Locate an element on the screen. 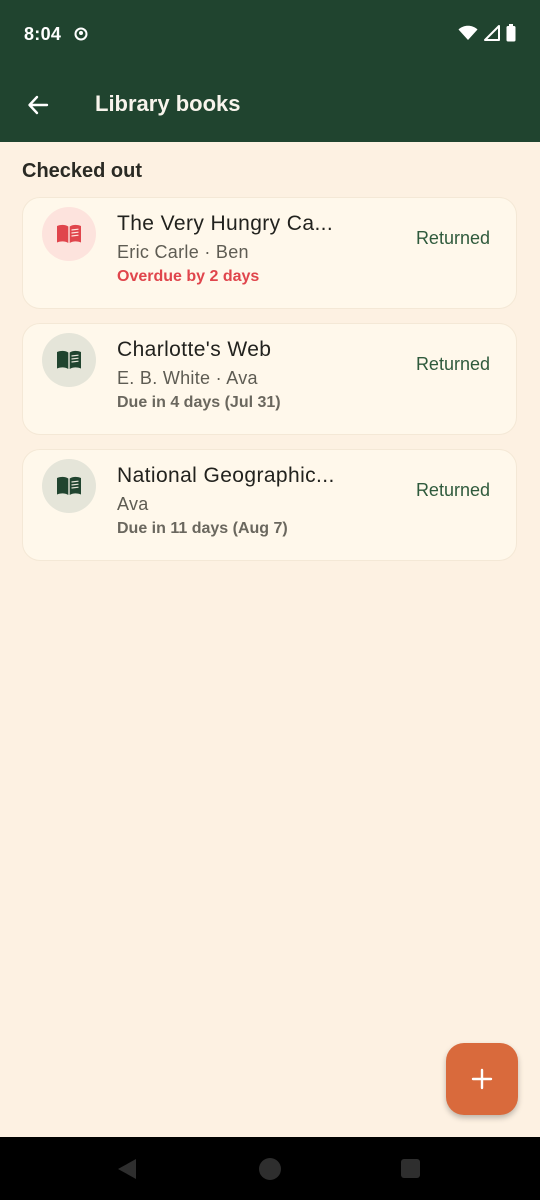 The height and width of the screenshot is (1200, 540). status-time: 8:04 is located at coordinates (43, 34).